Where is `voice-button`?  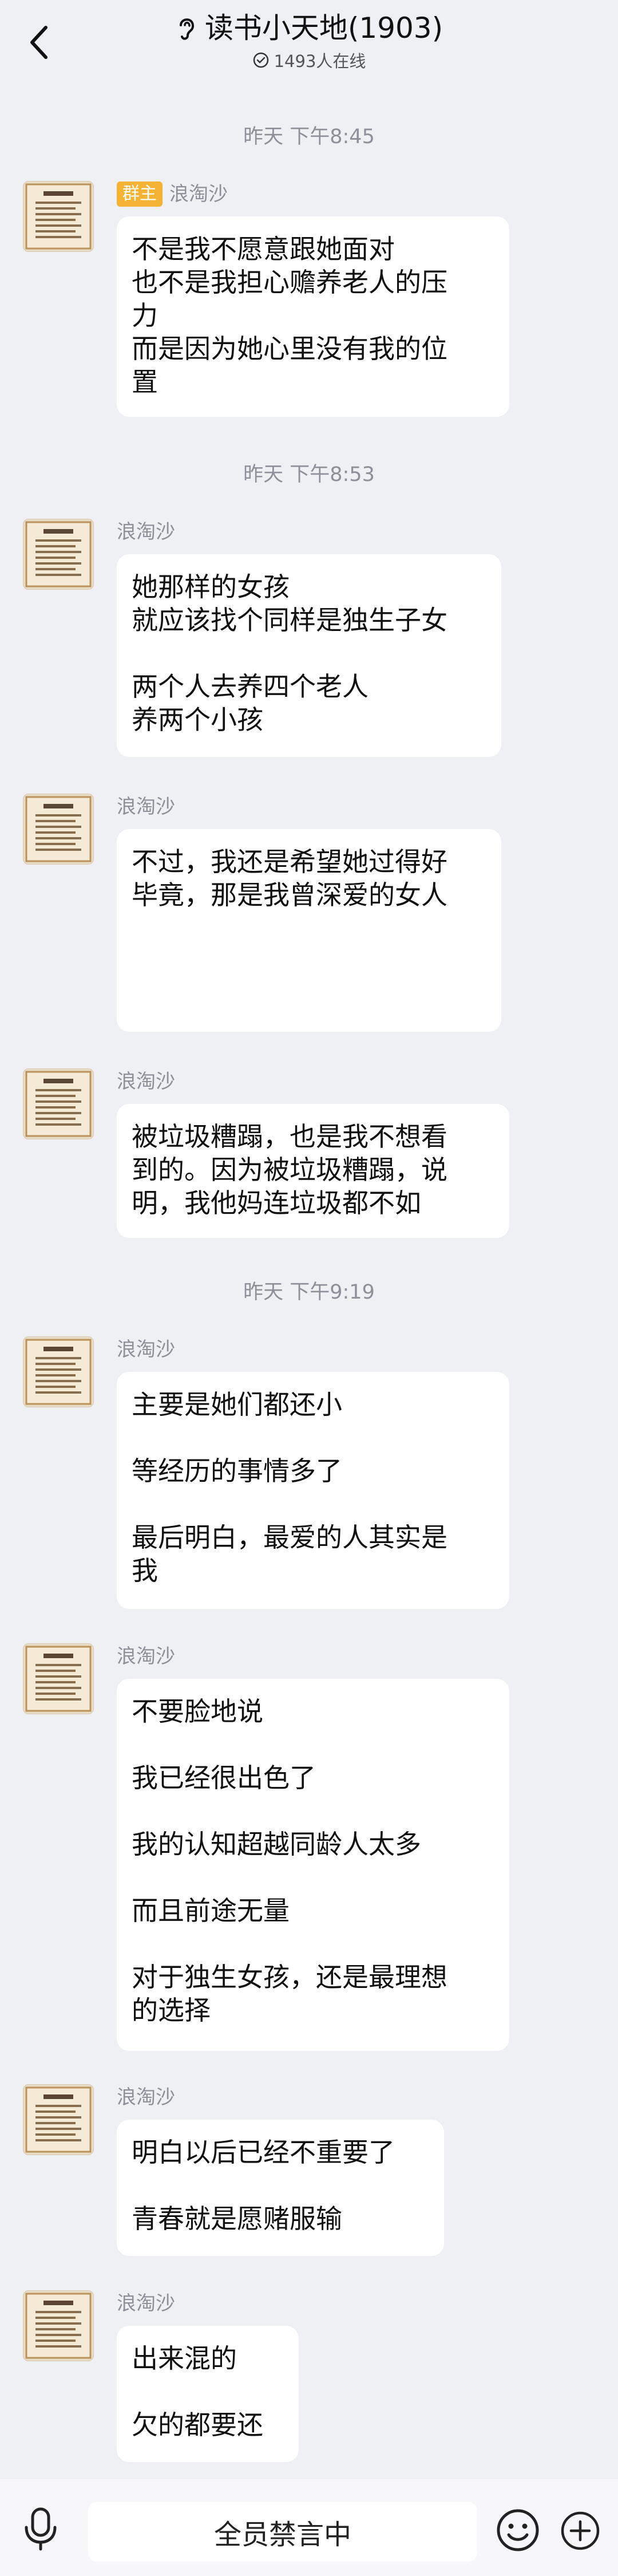
voice-button is located at coordinates (41, 2529).